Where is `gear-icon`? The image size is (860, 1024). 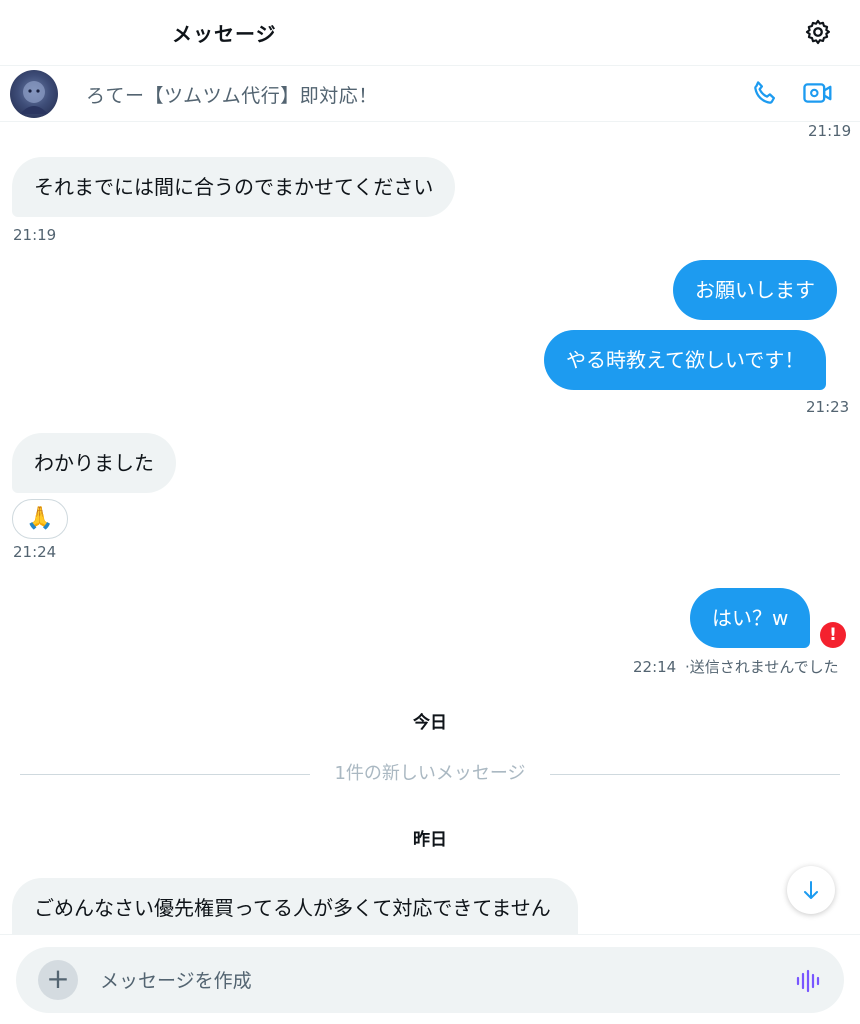 gear-icon is located at coordinates (818, 32).